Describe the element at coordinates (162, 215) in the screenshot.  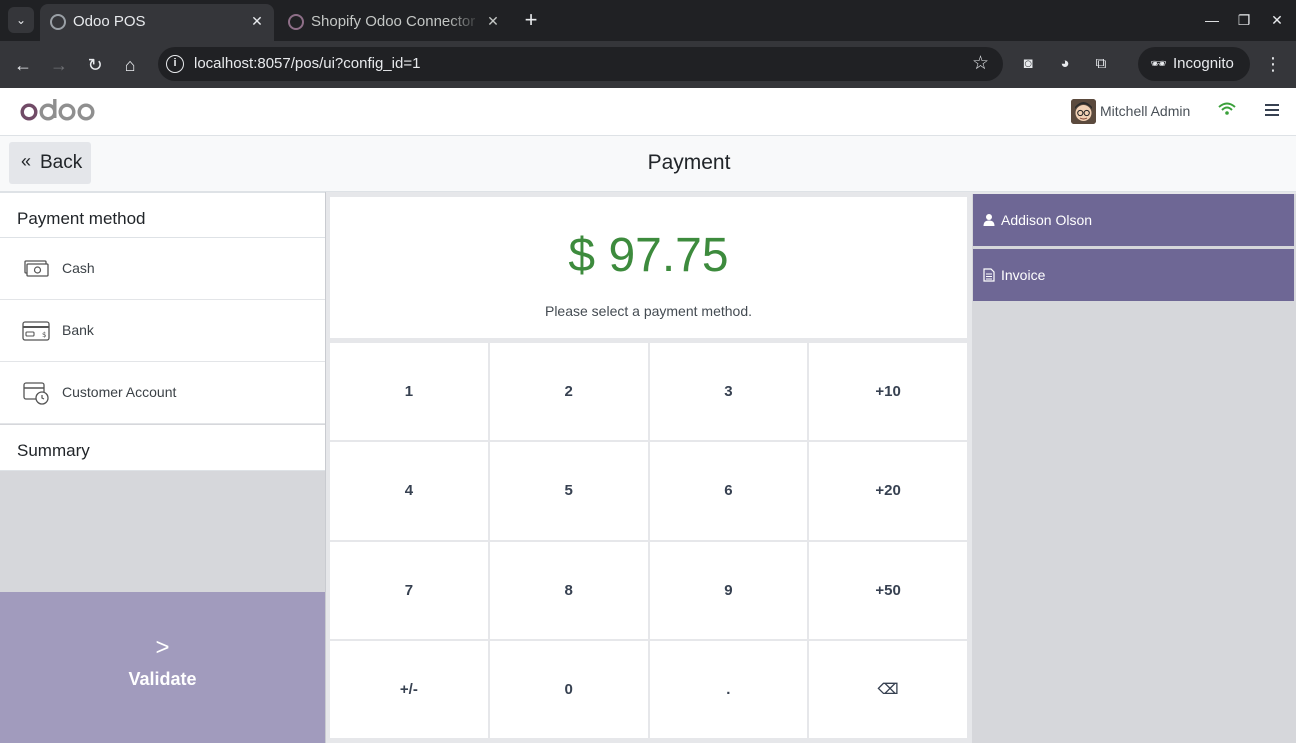
I see `payment-method-heading: Payment method` at that location.